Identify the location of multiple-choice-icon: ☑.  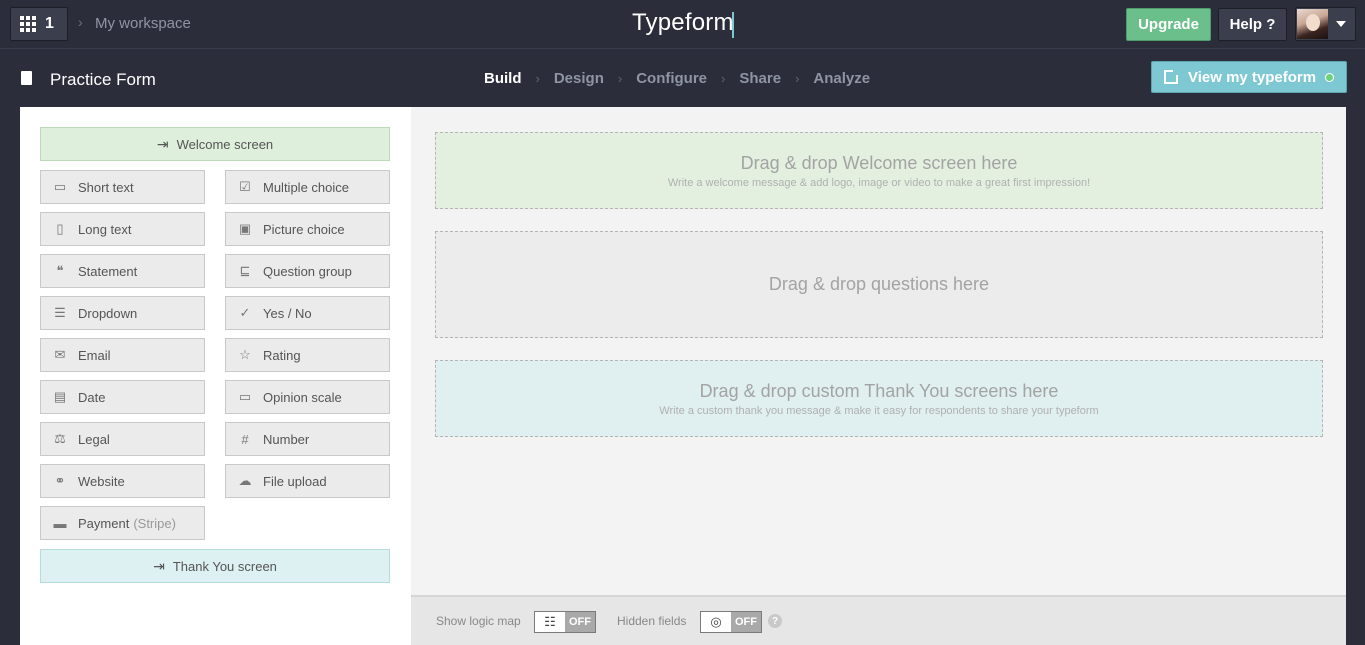
(245, 186).